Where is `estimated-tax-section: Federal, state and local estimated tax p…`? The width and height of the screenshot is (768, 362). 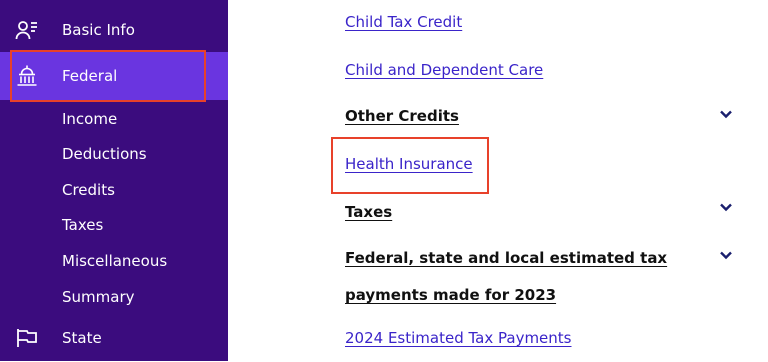
estimated-tax-section: Federal, state and local estimated tax p… is located at coordinates (506, 277).